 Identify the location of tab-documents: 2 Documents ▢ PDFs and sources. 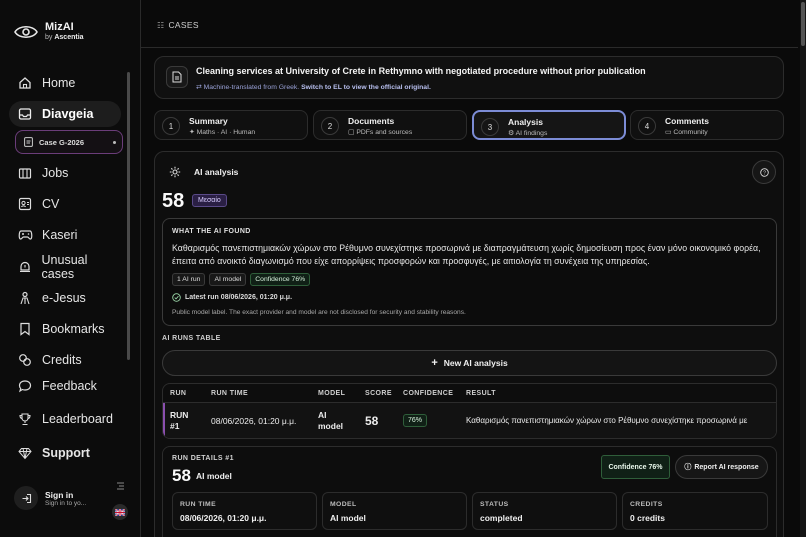
(390, 125).